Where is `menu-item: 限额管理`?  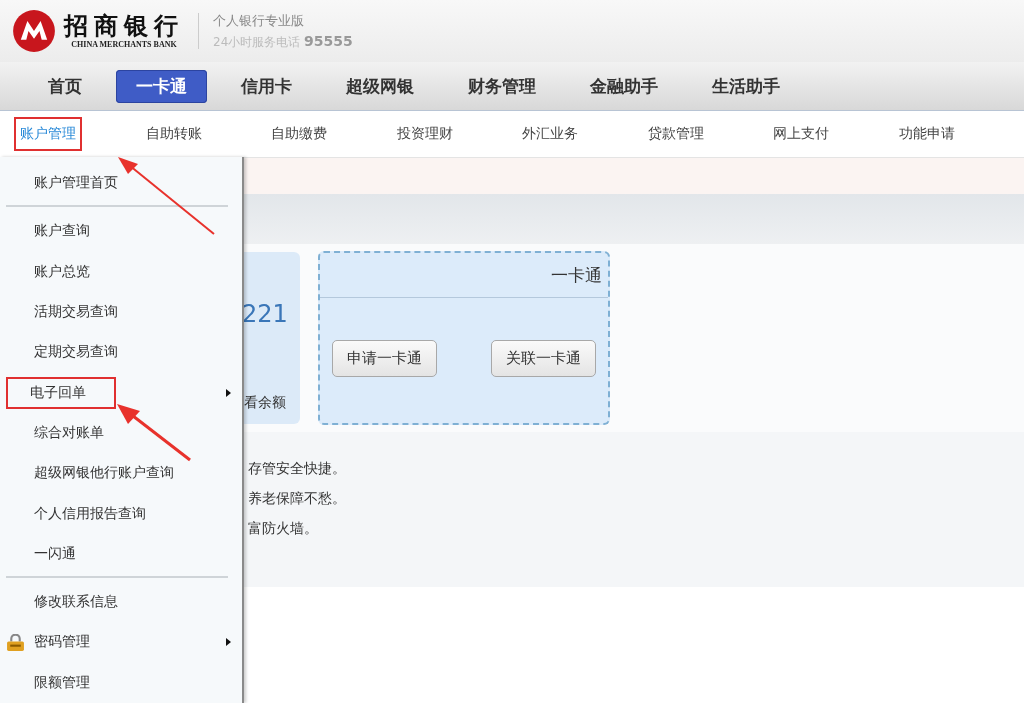 menu-item: 限额管理 is located at coordinates (62, 682).